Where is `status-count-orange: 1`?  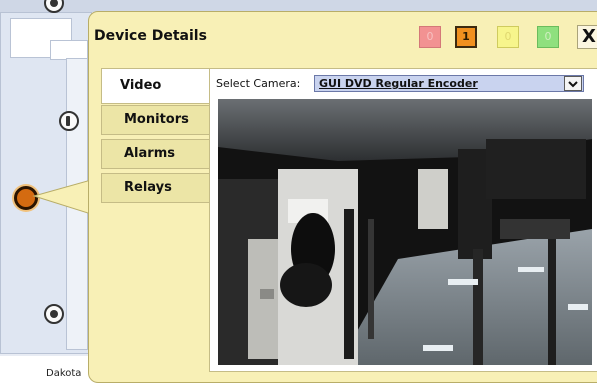
status-count-orange: 1 is located at coordinates (466, 37).